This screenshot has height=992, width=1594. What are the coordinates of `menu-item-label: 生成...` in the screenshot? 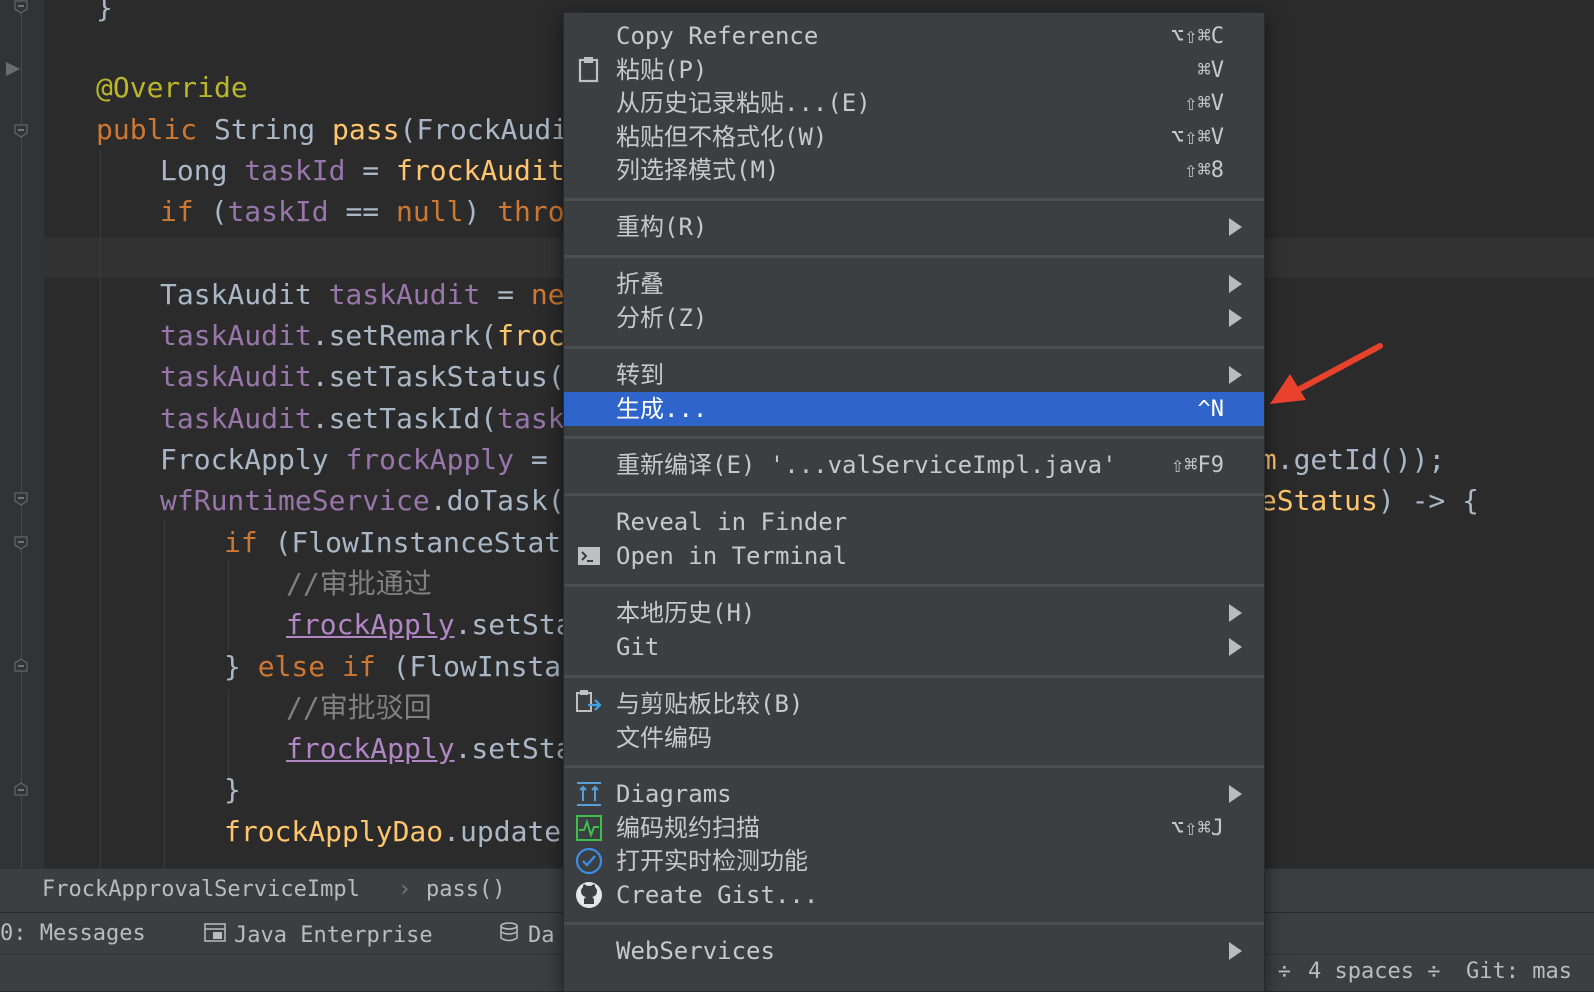 It's located at (662, 409).